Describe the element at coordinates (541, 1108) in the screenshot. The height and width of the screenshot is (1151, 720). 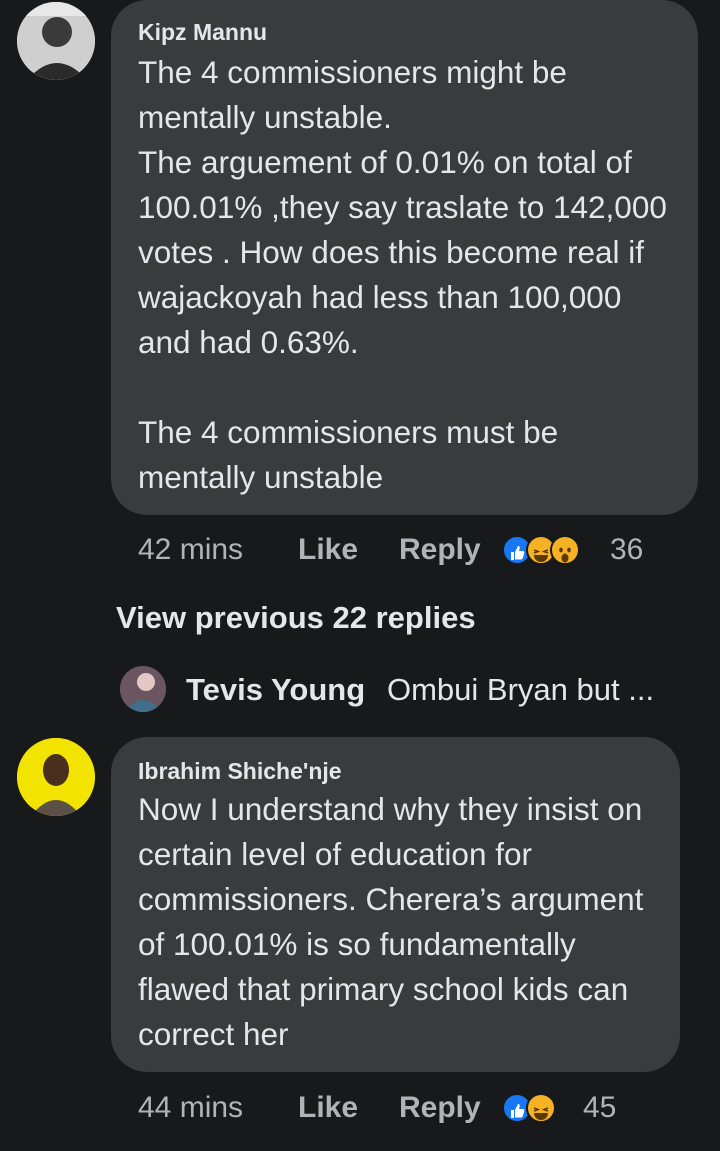
I see `haha-icon` at that location.